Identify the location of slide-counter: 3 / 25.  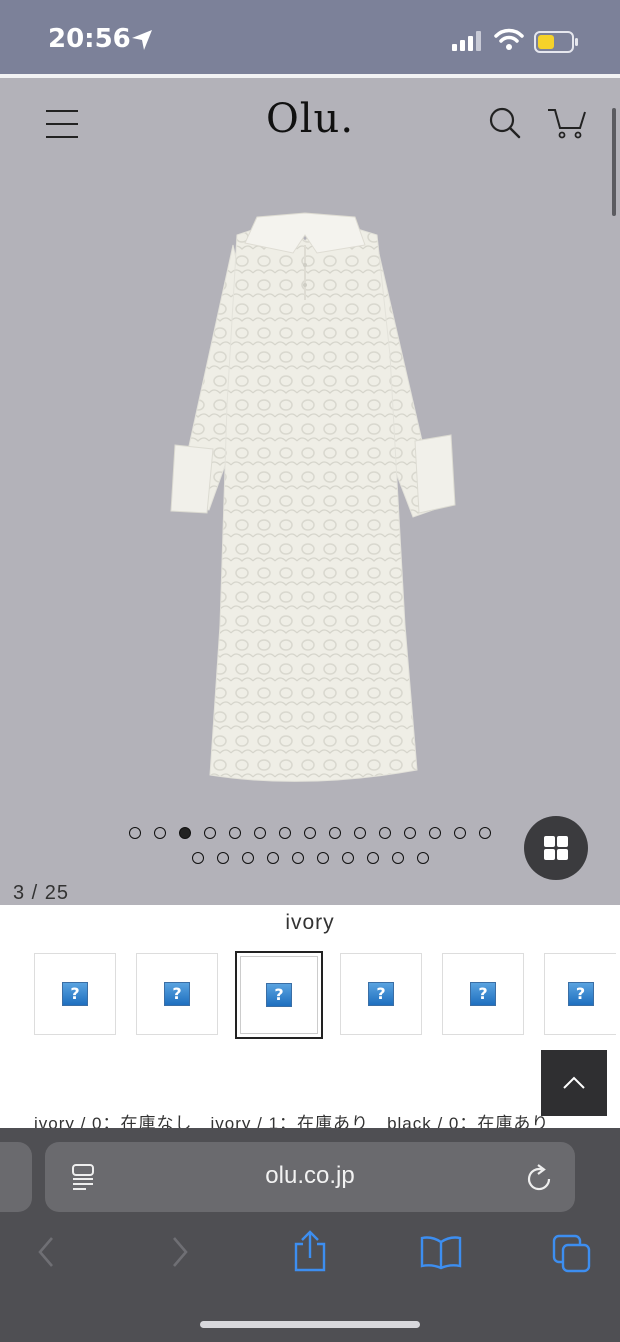
(41, 893).